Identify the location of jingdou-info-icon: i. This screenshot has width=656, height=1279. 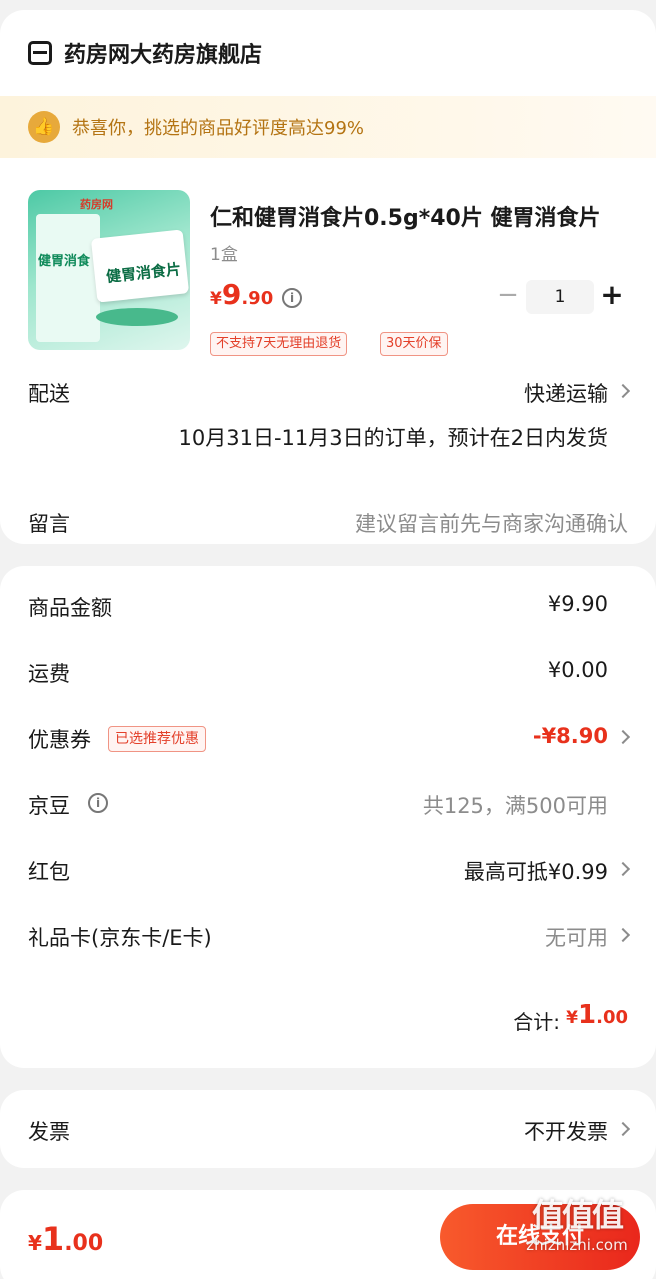
(98, 803).